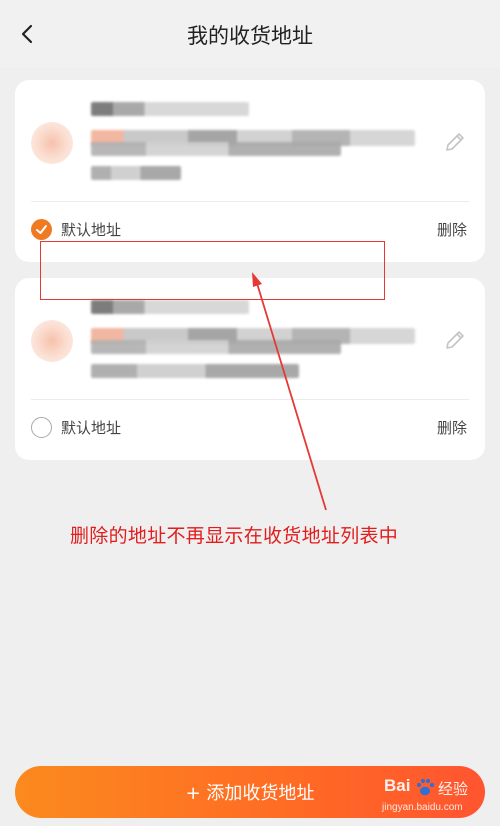  Describe the element at coordinates (234, 536) in the screenshot. I see `annotation-text: 删除的地址不再显示在收货地址列表中` at that location.